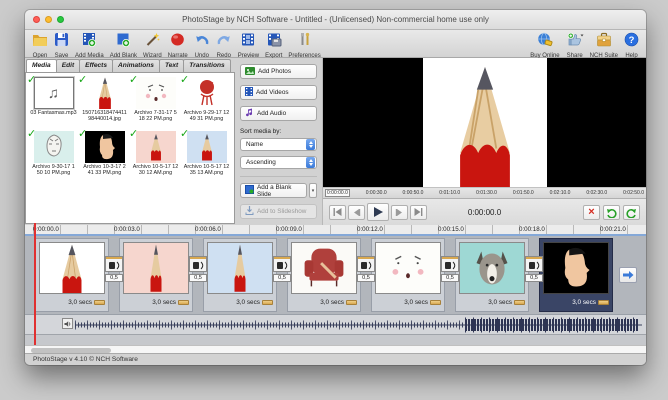  I want to click on media-item-profile: ✓ Archivo 10-3-17 2 41 33 PM.png, so click(104, 155).